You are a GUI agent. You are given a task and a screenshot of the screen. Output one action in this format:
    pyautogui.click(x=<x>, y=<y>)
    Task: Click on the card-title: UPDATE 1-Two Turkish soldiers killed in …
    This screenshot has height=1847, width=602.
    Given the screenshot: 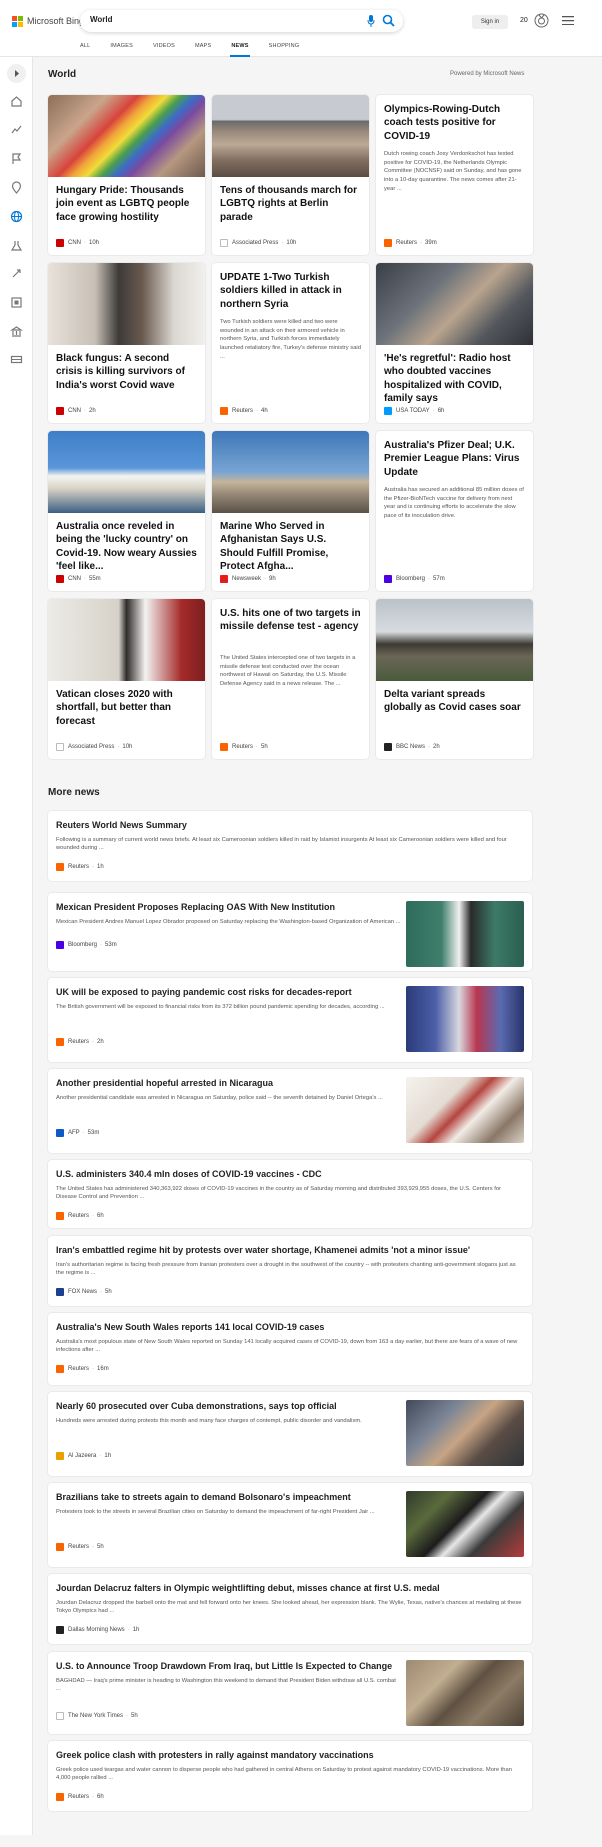 What is the action you would take?
    pyautogui.click(x=290, y=291)
    